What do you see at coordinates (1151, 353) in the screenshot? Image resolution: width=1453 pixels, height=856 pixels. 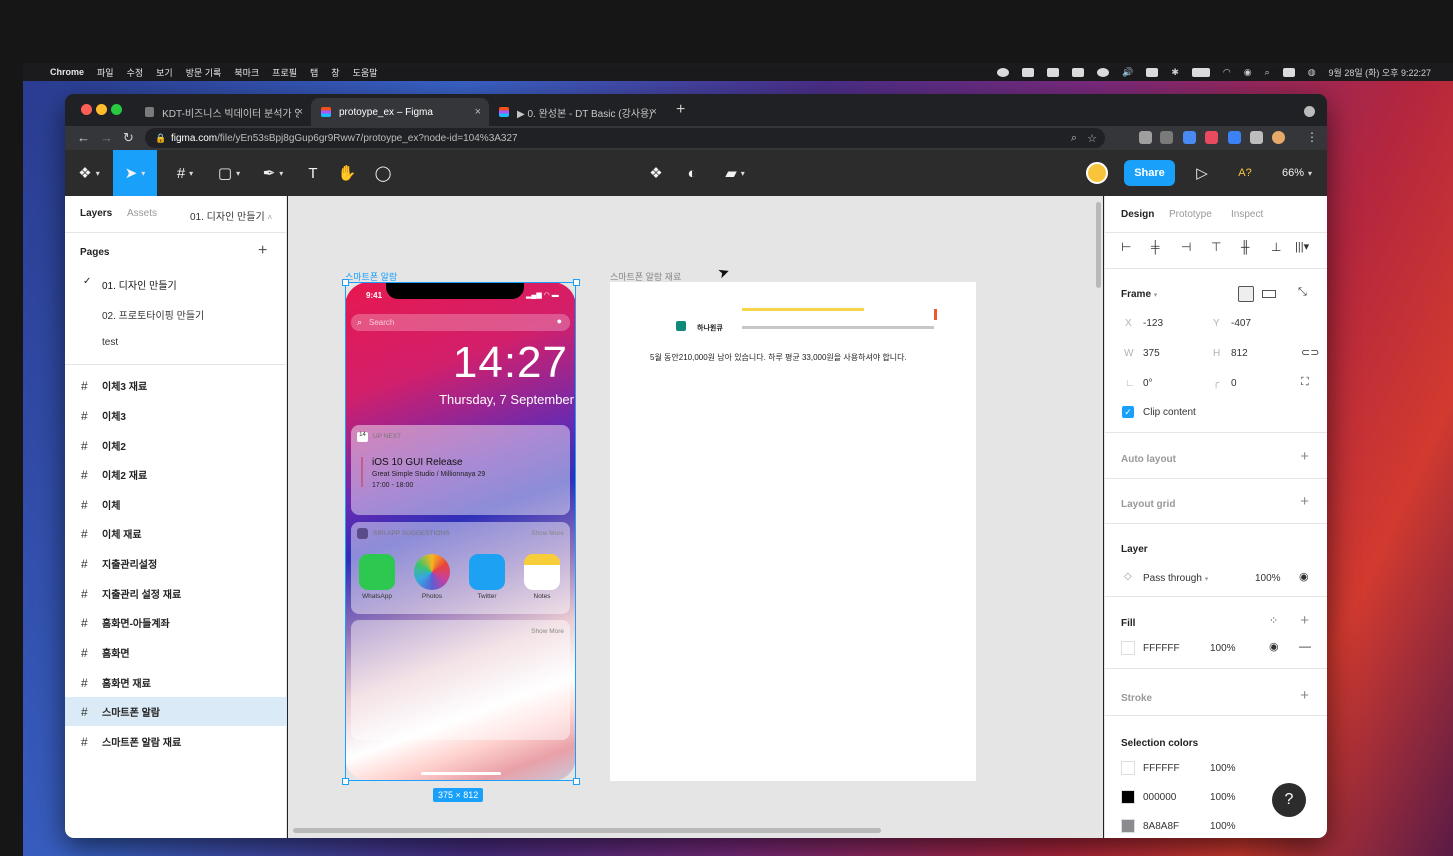 I see `width-input: 375` at bounding box center [1151, 353].